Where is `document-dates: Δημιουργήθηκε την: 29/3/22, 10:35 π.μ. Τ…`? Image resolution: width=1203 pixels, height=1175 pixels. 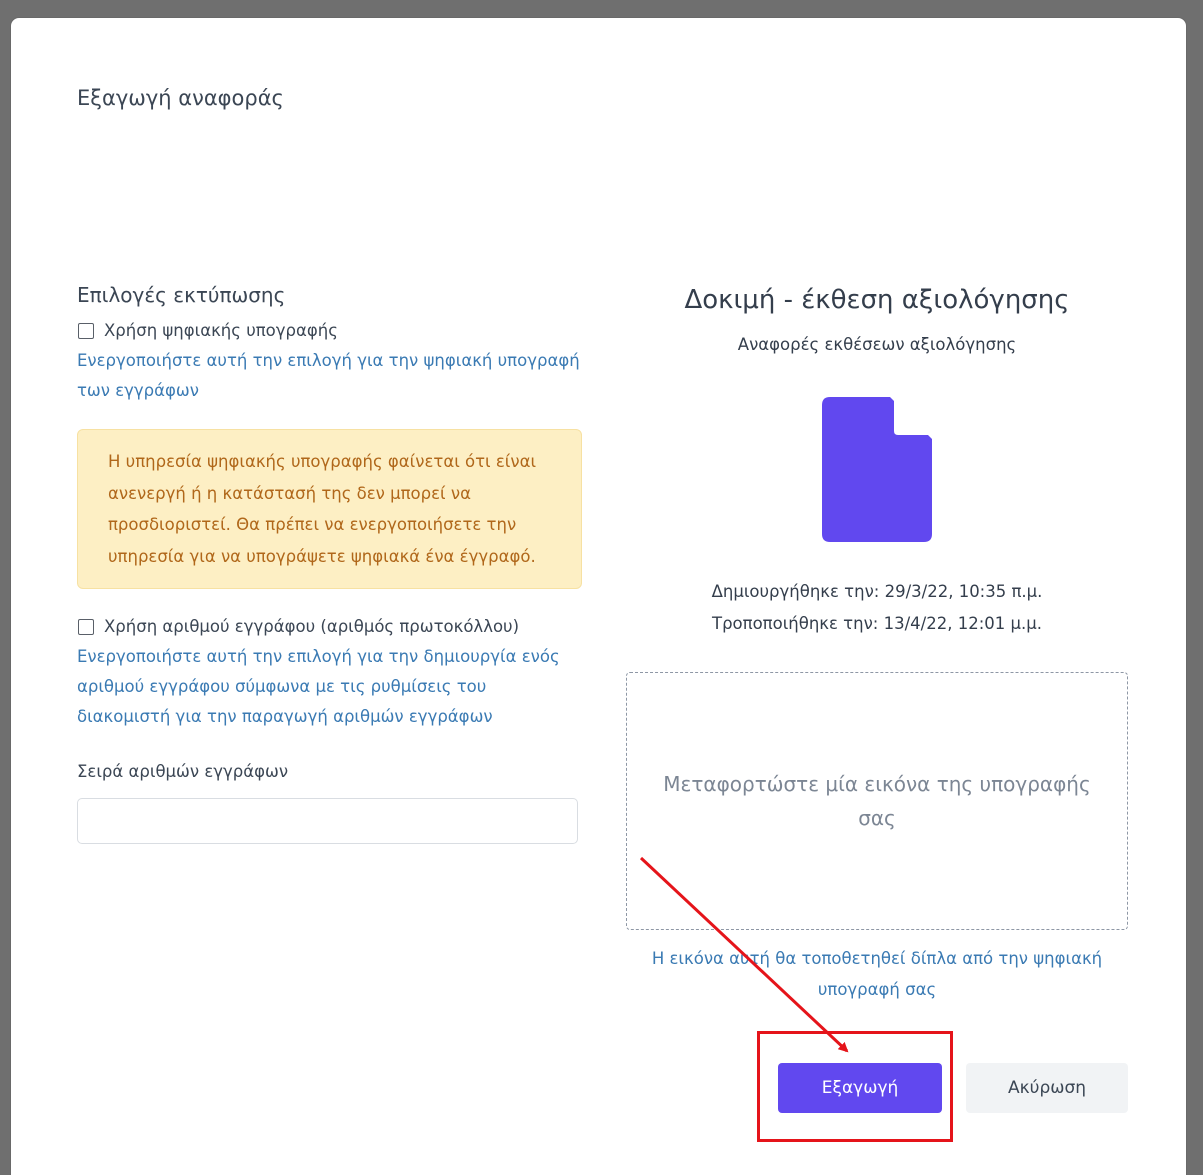 document-dates: Δημιουργήθηκε την: 29/3/22, 10:35 π.μ. Τ… is located at coordinates (877, 608).